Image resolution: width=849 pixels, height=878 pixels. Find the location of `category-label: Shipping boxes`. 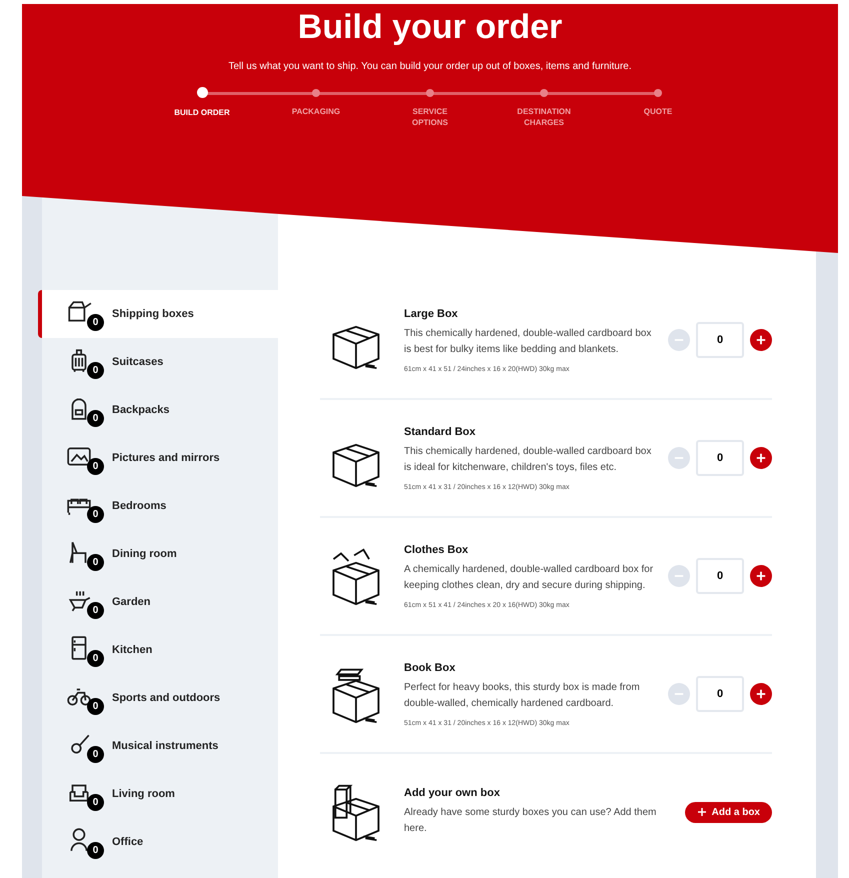

category-label: Shipping boxes is located at coordinates (153, 314).